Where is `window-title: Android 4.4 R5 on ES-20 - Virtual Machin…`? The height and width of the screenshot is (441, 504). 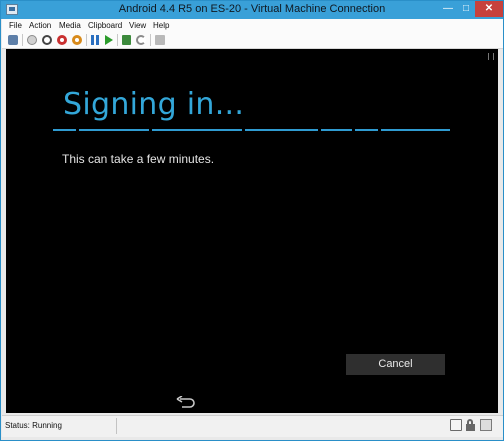 window-title: Android 4.4 R5 on ES-20 - Virtual Machin… is located at coordinates (252, 9).